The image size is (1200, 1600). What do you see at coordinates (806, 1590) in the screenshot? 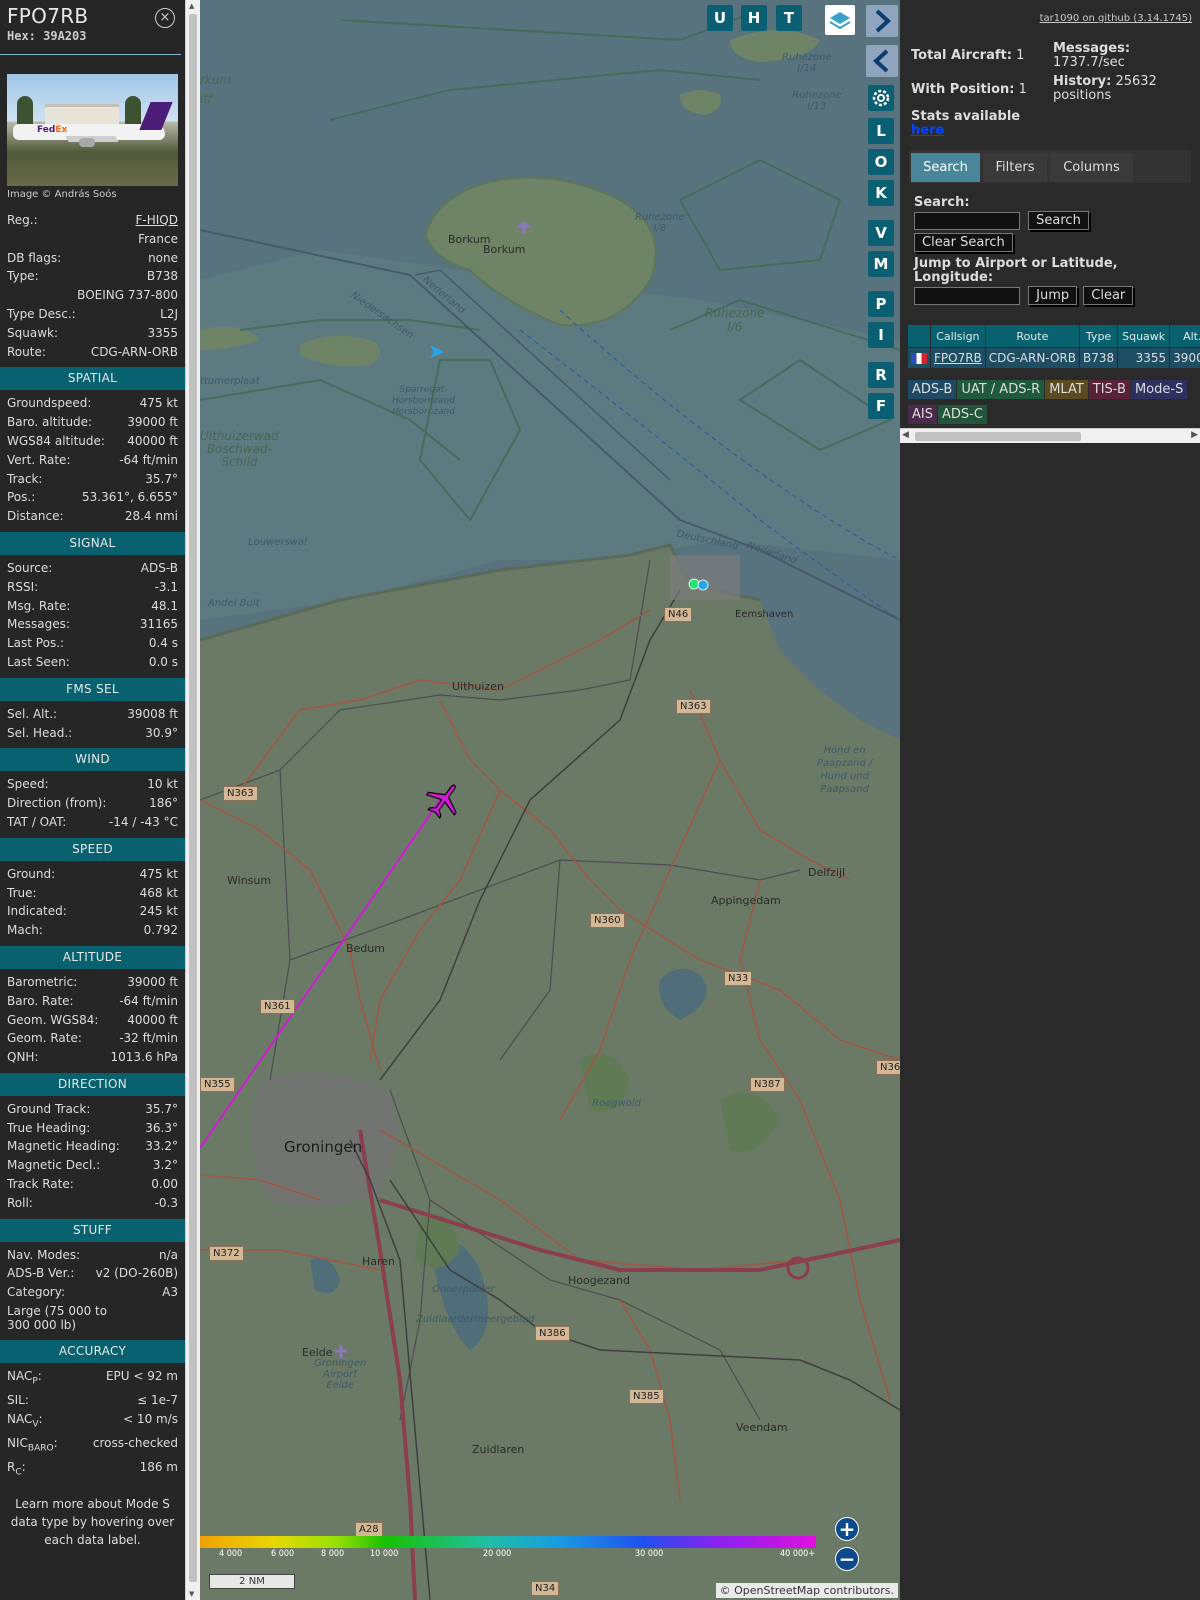
I see `map-attribution: © OpenStreetMap contributors.` at bounding box center [806, 1590].